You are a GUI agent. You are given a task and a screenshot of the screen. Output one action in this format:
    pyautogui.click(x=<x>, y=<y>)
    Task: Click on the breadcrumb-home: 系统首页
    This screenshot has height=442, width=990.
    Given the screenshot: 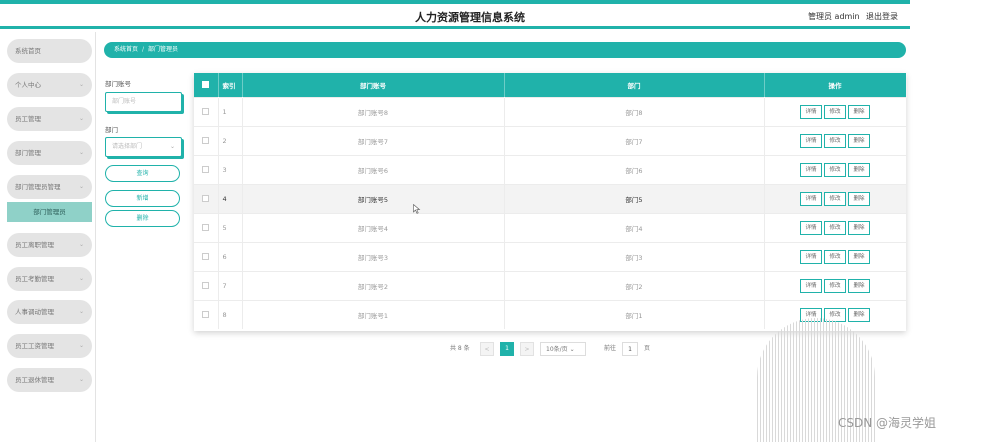 What is the action you would take?
    pyautogui.click(x=126, y=49)
    